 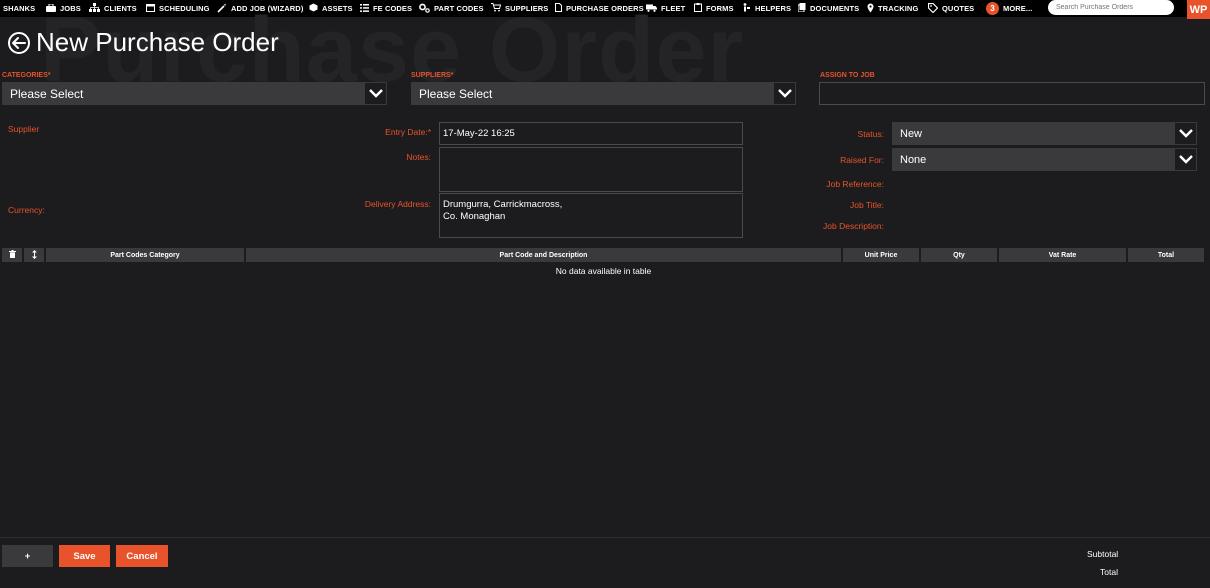 I want to click on nav-item-shanks: SHANKS, so click(x=19, y=8).